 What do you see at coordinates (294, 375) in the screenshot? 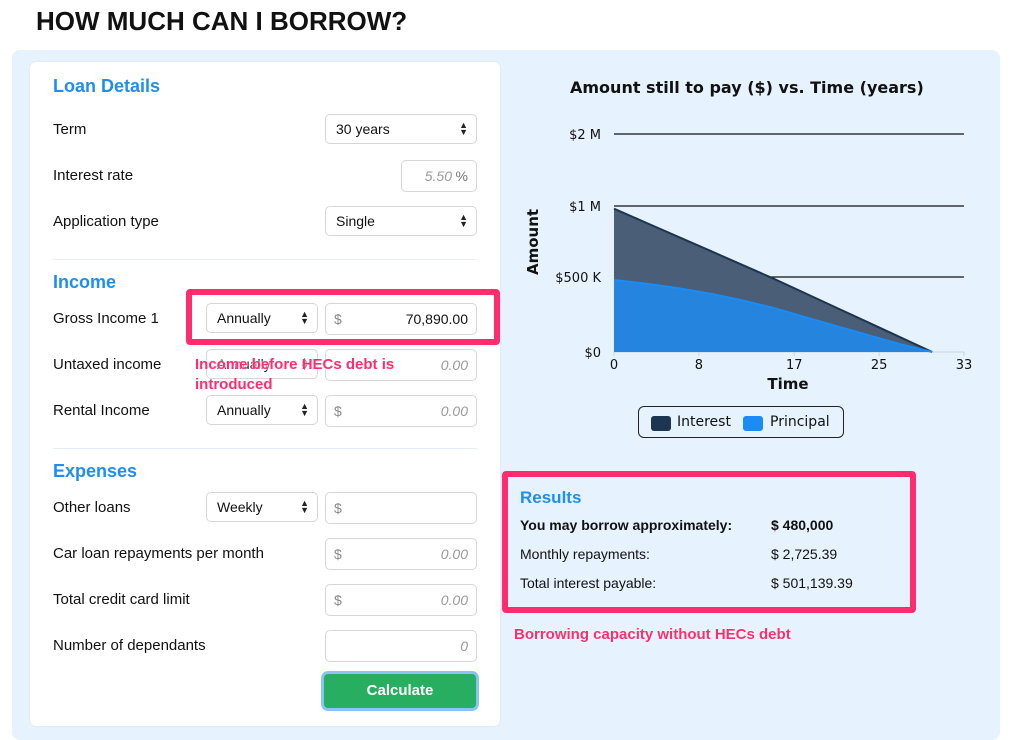
I see `income-annotation: Income before HECs debt is introduced` at bounding box center [294, 375].